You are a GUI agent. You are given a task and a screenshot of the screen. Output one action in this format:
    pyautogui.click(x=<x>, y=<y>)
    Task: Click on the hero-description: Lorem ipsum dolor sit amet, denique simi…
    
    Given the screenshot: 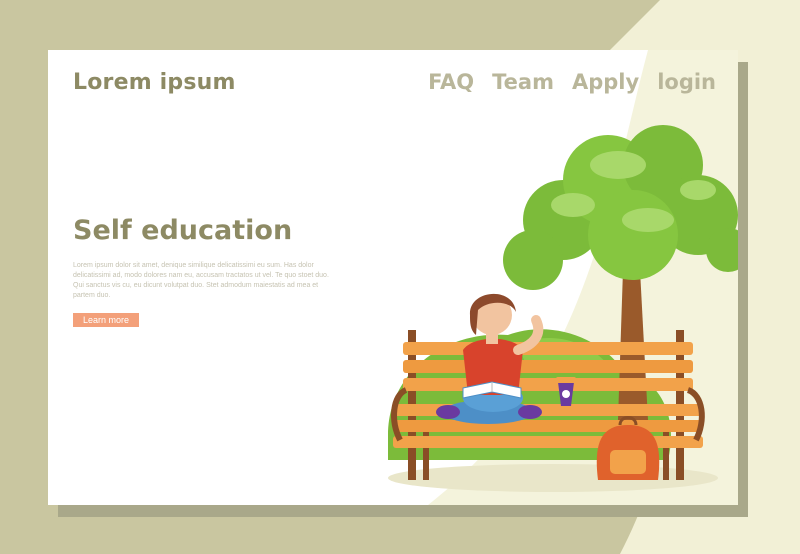 What is the action you would take?
    pyautogui.click(x=201, y=280)
    